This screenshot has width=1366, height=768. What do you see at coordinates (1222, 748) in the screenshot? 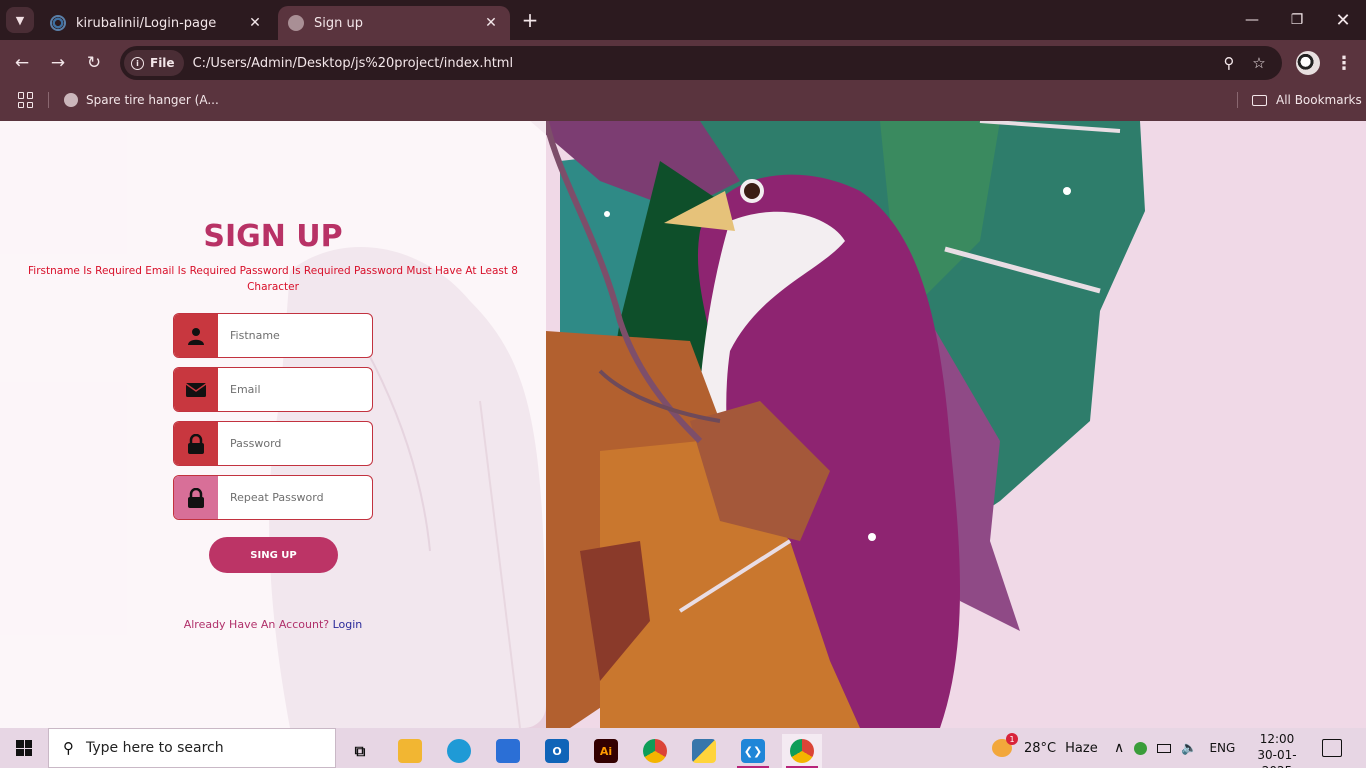
I see `language-label: ENG` at bounding box center [1222, 748].